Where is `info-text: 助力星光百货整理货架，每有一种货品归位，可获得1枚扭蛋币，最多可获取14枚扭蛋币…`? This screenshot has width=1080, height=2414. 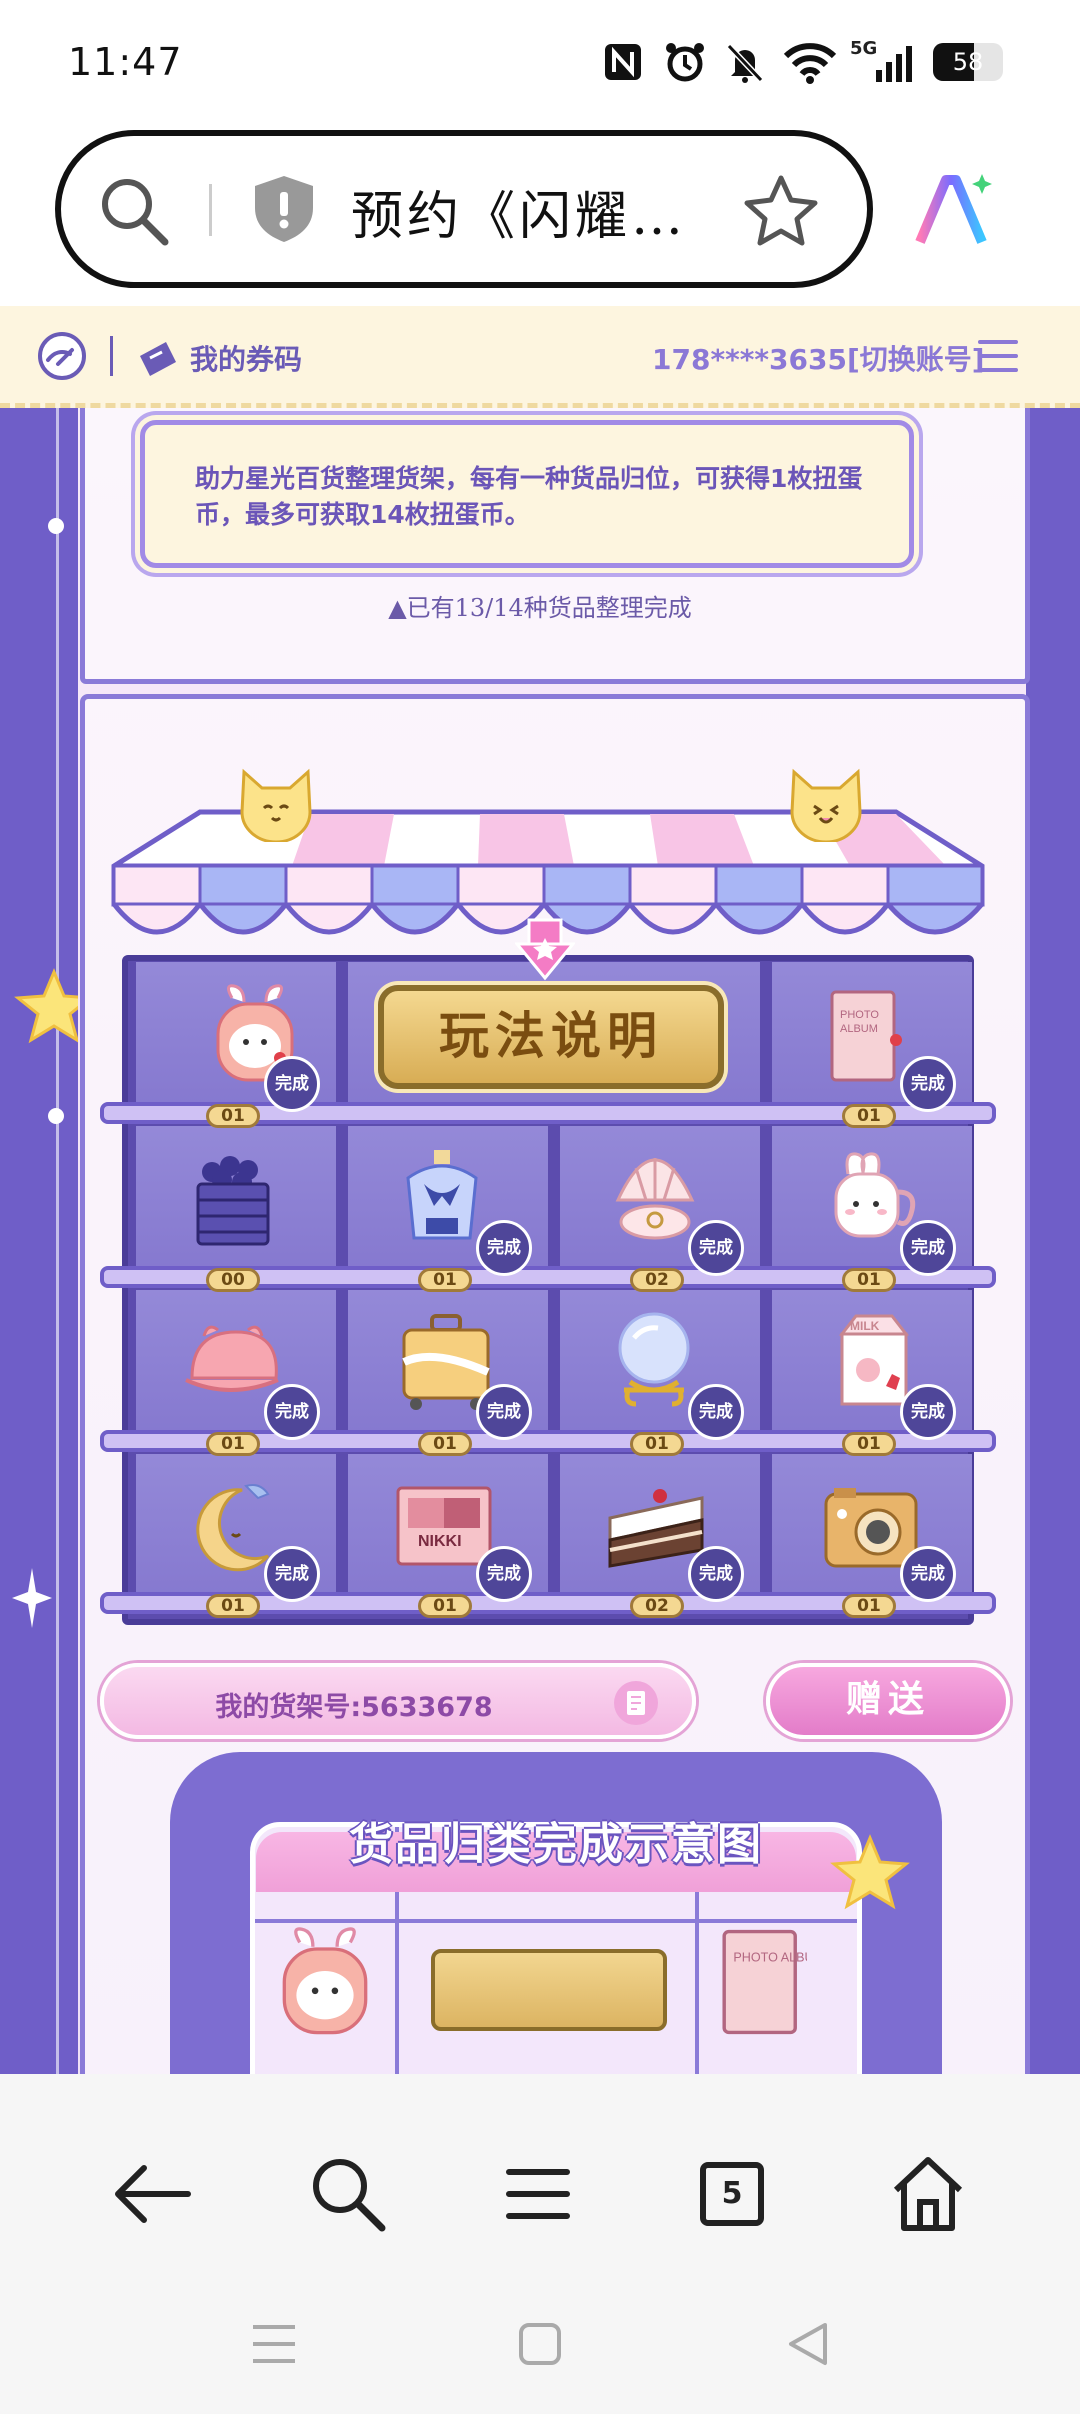
info-text: 助力星光百货整理货架，每有一种货品归位，可获得1枚扭蛋币，最多可获取14枚扭蛋币… is located at coordinates (529, 496).